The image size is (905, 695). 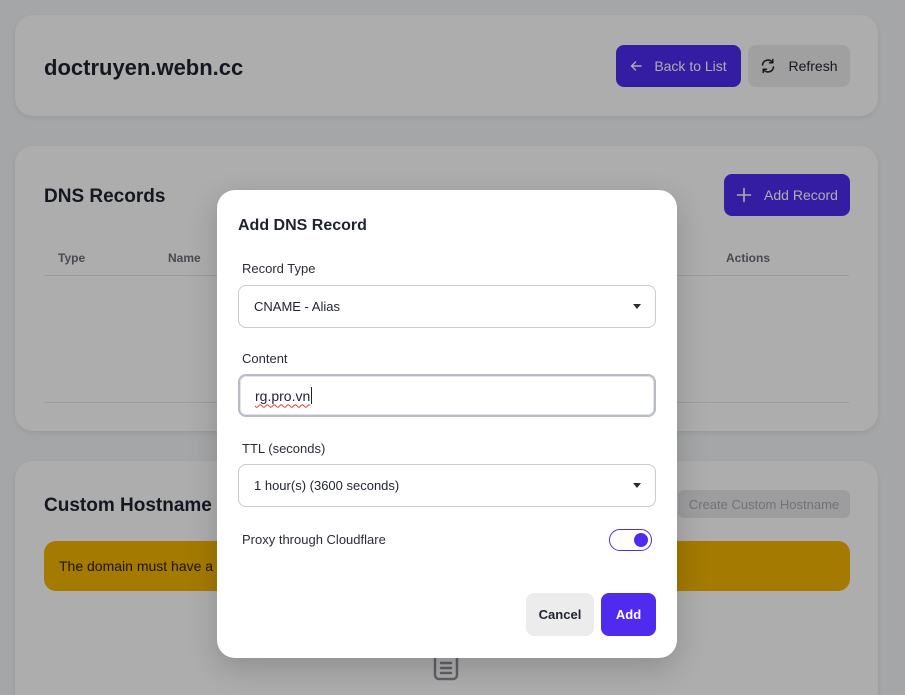 I want to click on dialog-title: Add DNS Record, so click(x=302, y=225).